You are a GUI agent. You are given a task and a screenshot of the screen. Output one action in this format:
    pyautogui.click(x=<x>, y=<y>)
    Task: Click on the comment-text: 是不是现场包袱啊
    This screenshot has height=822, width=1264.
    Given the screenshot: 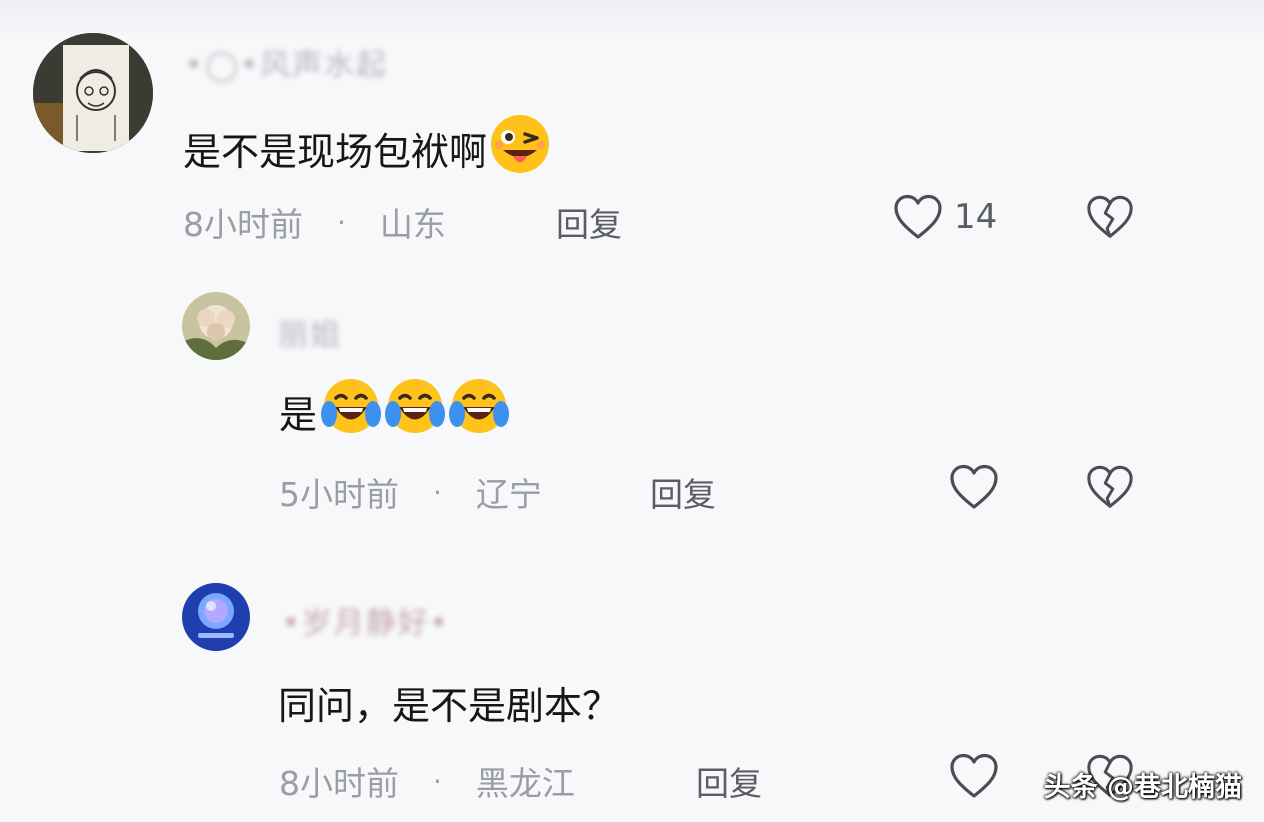 What is the action you would take?
    pyautogui.click(x=367, y=148)
    